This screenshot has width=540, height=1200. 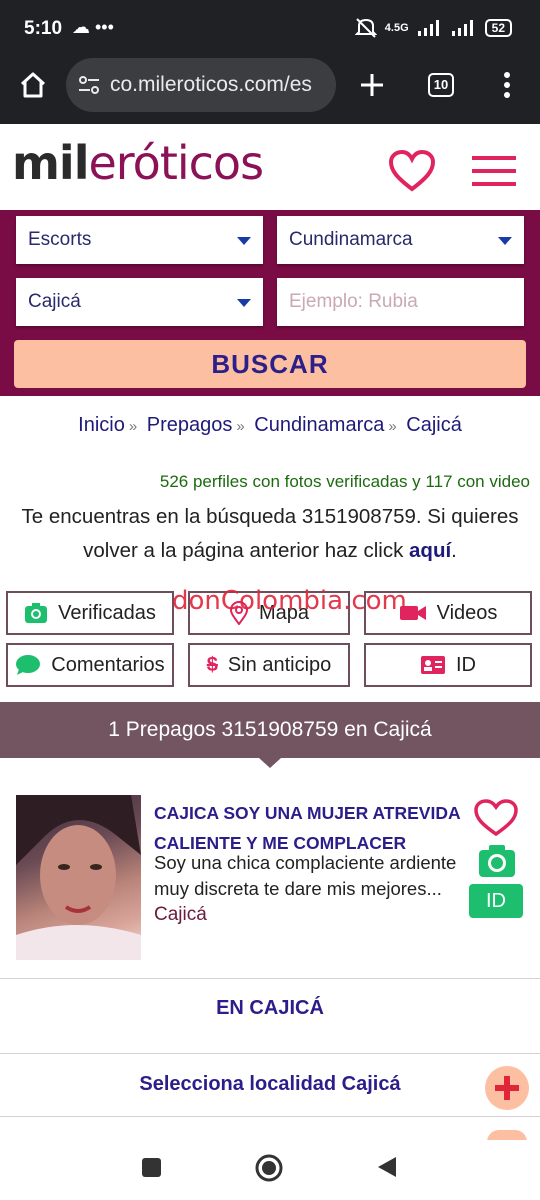 What do you see at coordinates (507, 85) in the screenshot?
I see `menu-dots-icon` at bounding box center [507, 85].